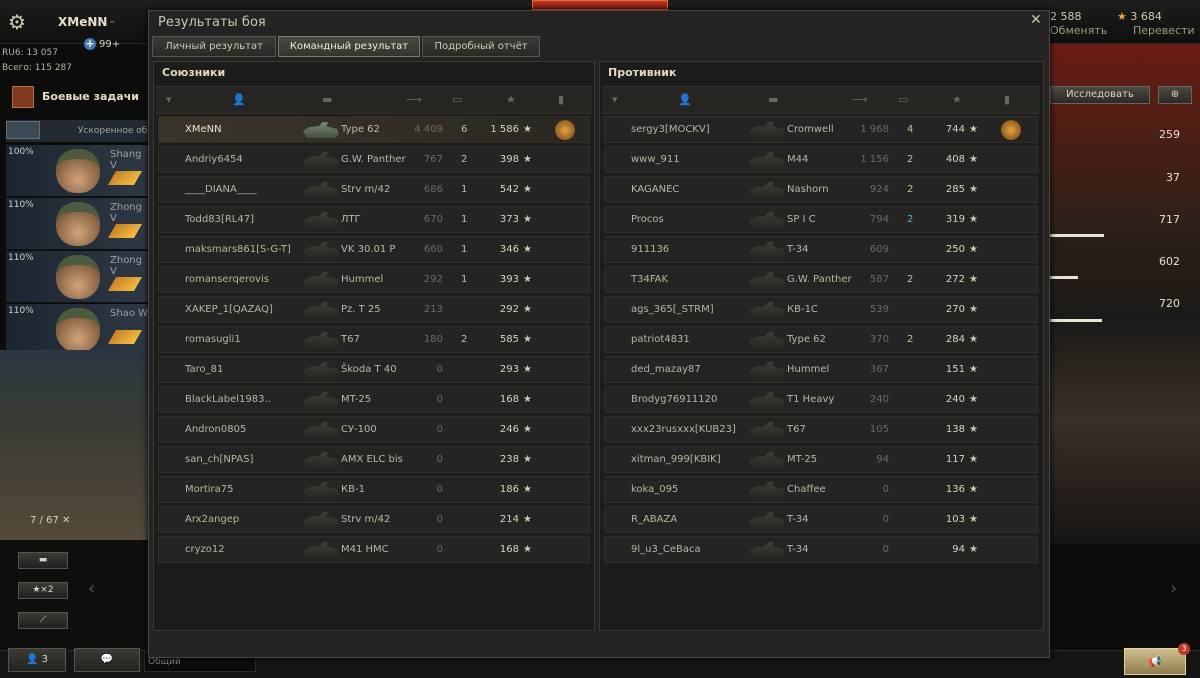 Image resolution: width=1200 pixels, height=678 pixels. Describe the element at coordinates (374, 279) in the screenshot. I see `table-row: romanserqerovis Hummel 292 1 393 ★` at that location.